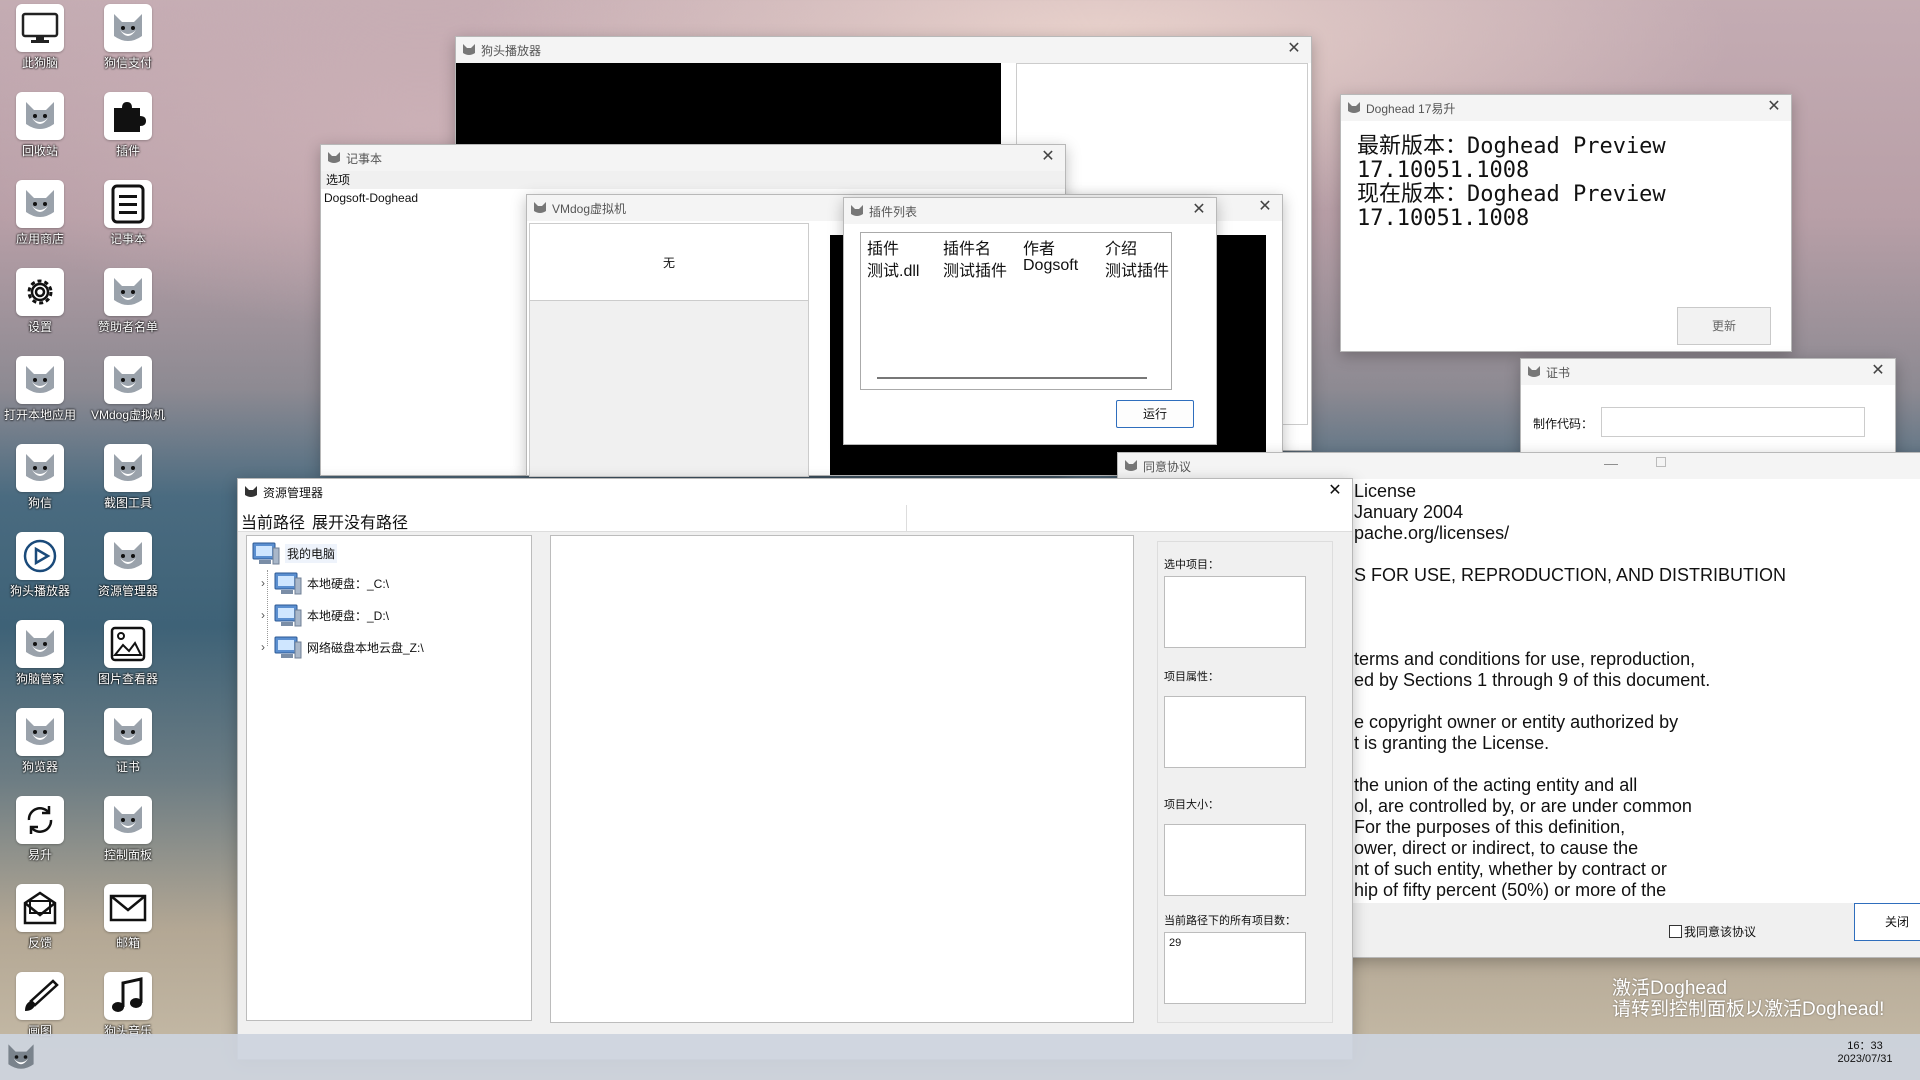 The width and height of the screenshot is (1920, 1080). I want to click on column-header: 插件名, so click(967, 247).